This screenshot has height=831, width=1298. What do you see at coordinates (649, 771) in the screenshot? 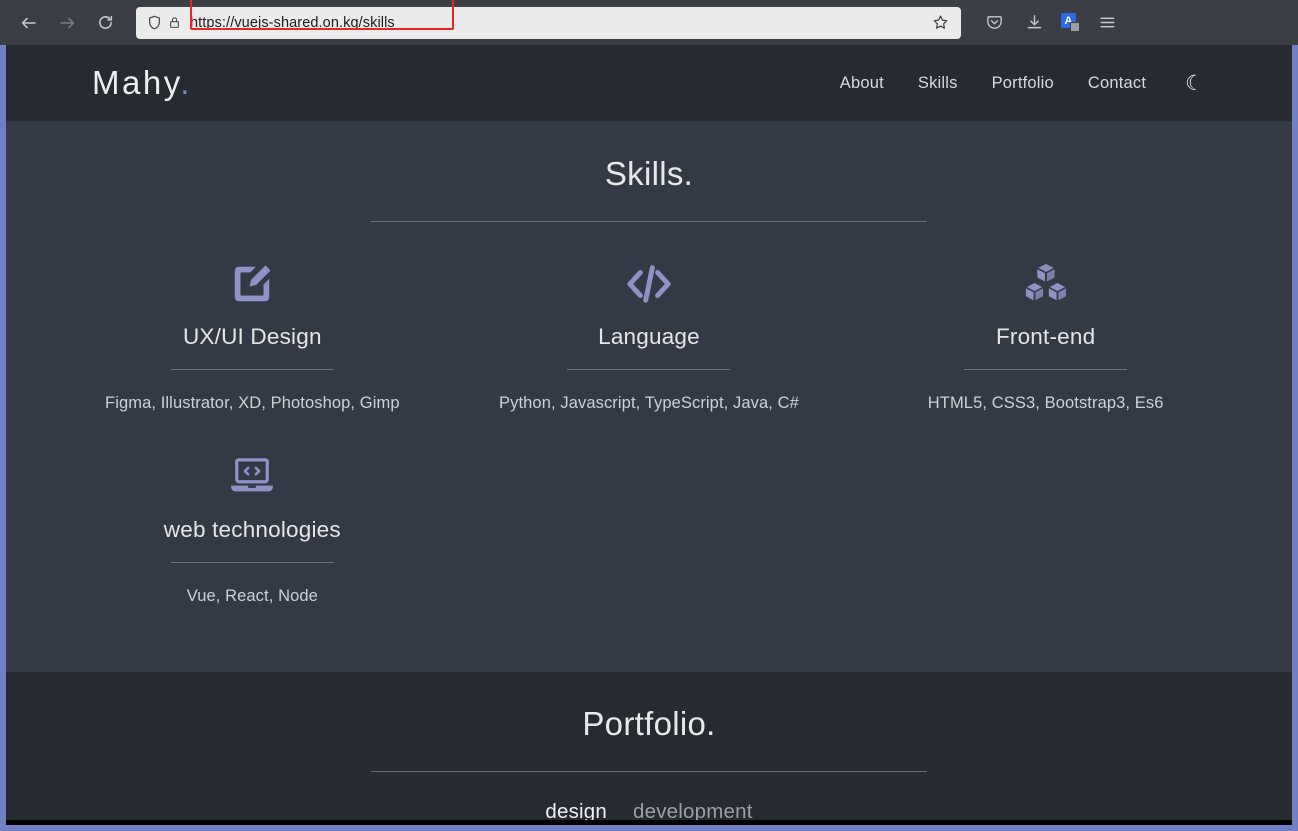
I see `portfolio-divider` at bounding box center [649, 771].